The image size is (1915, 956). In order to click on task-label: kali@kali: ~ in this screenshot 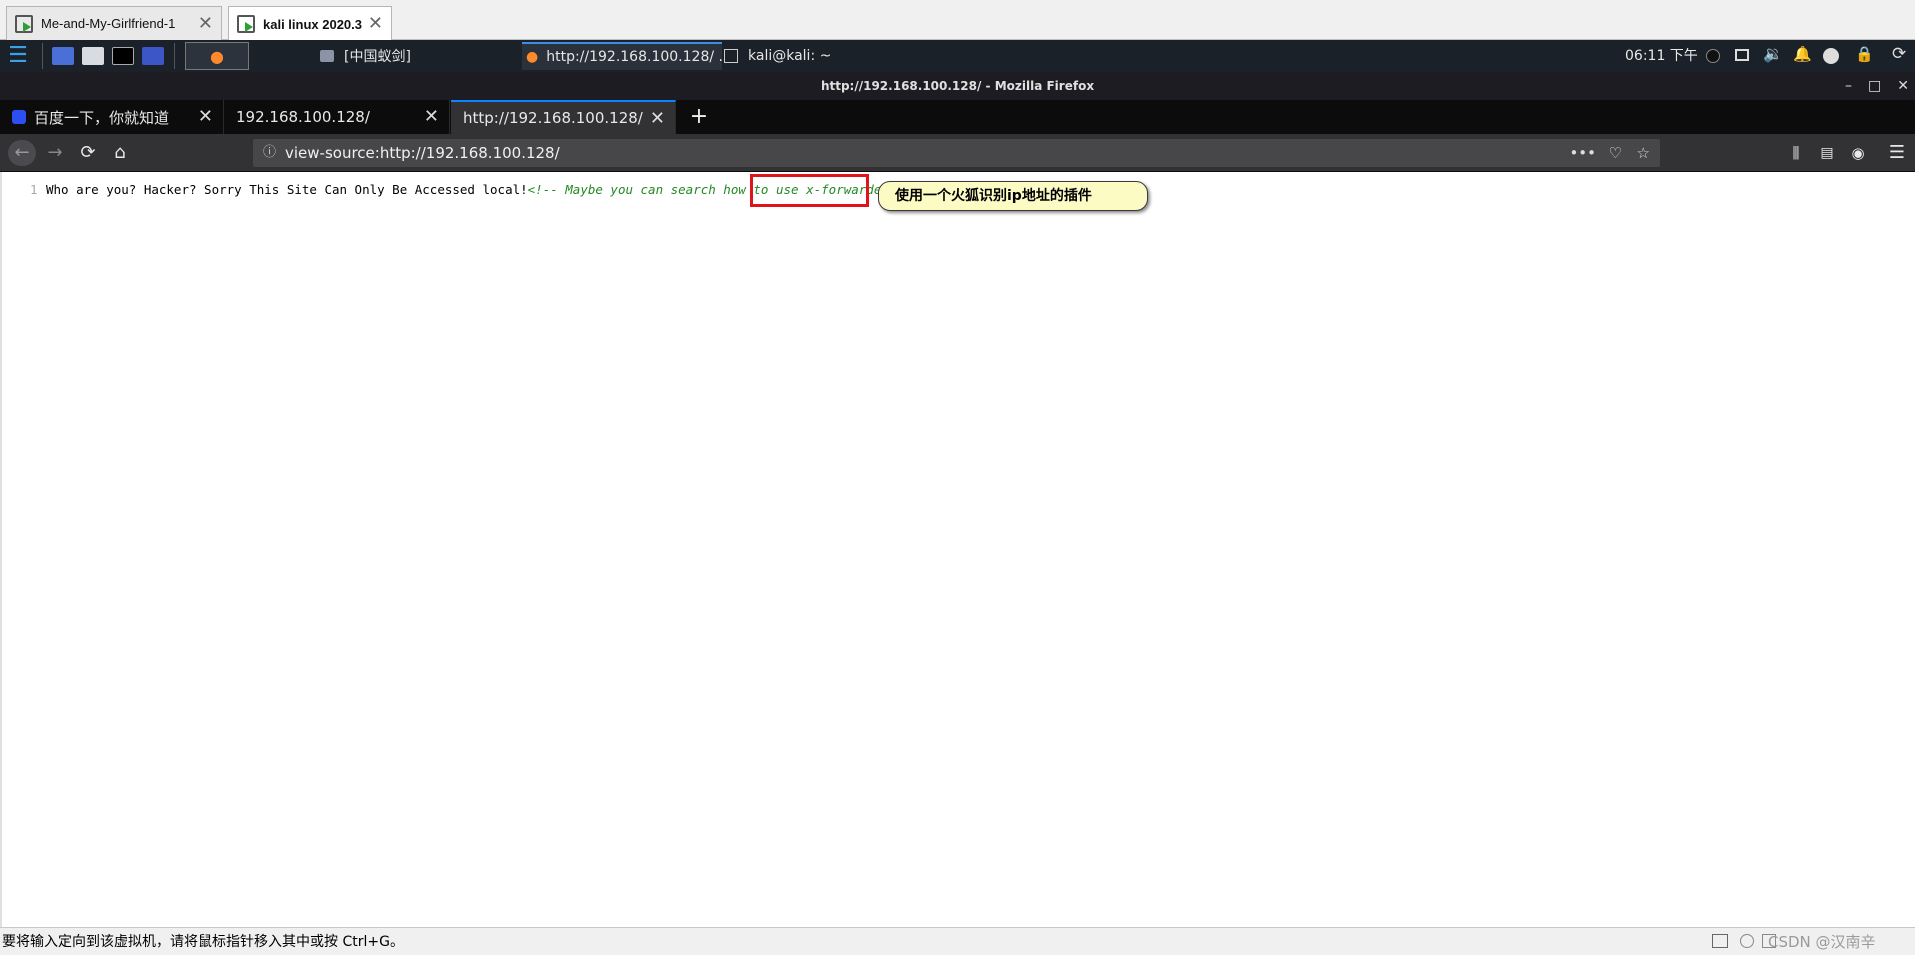, I will do `click(790, 56)`.